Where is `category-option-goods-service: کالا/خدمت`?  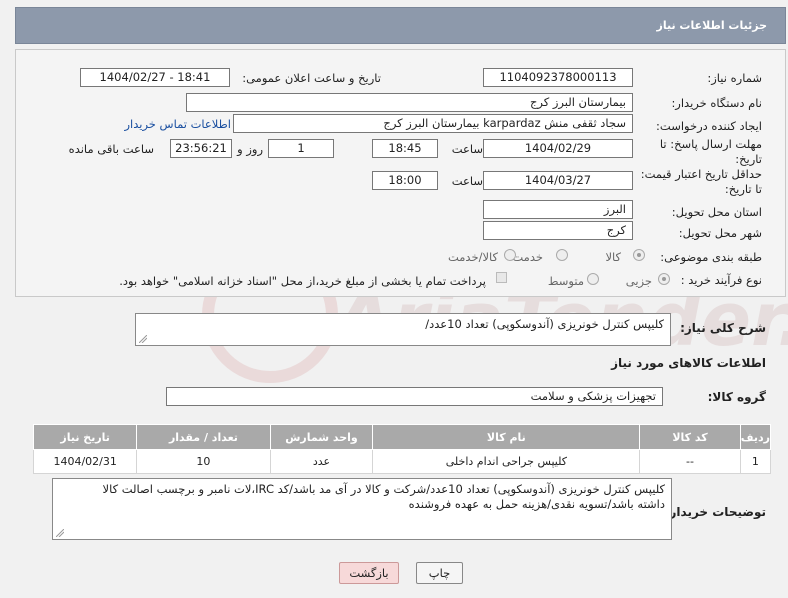
category-option-goods-service: کالا/خدمت is located at coordinates (472, 257).